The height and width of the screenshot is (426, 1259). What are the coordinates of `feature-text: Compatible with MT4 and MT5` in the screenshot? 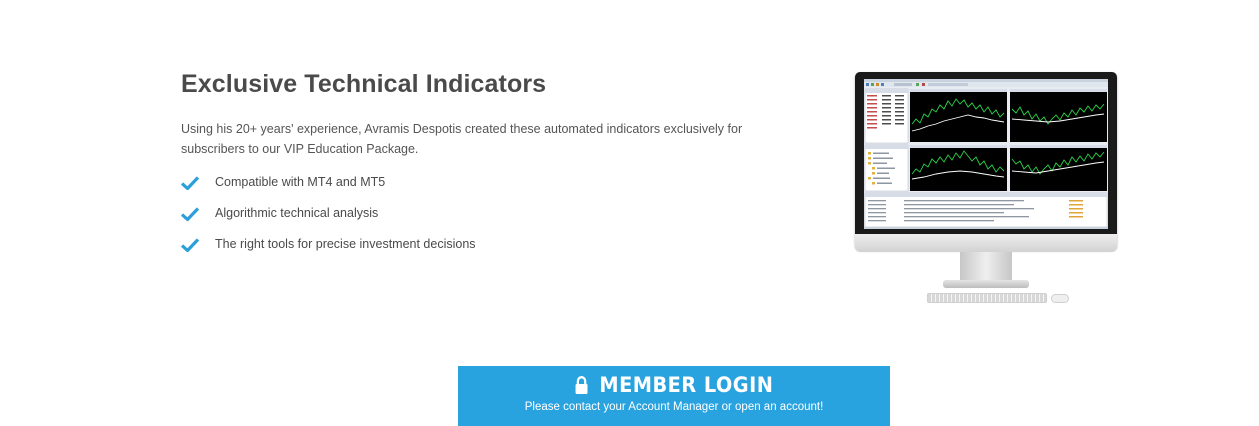 It's located at (300, 182).